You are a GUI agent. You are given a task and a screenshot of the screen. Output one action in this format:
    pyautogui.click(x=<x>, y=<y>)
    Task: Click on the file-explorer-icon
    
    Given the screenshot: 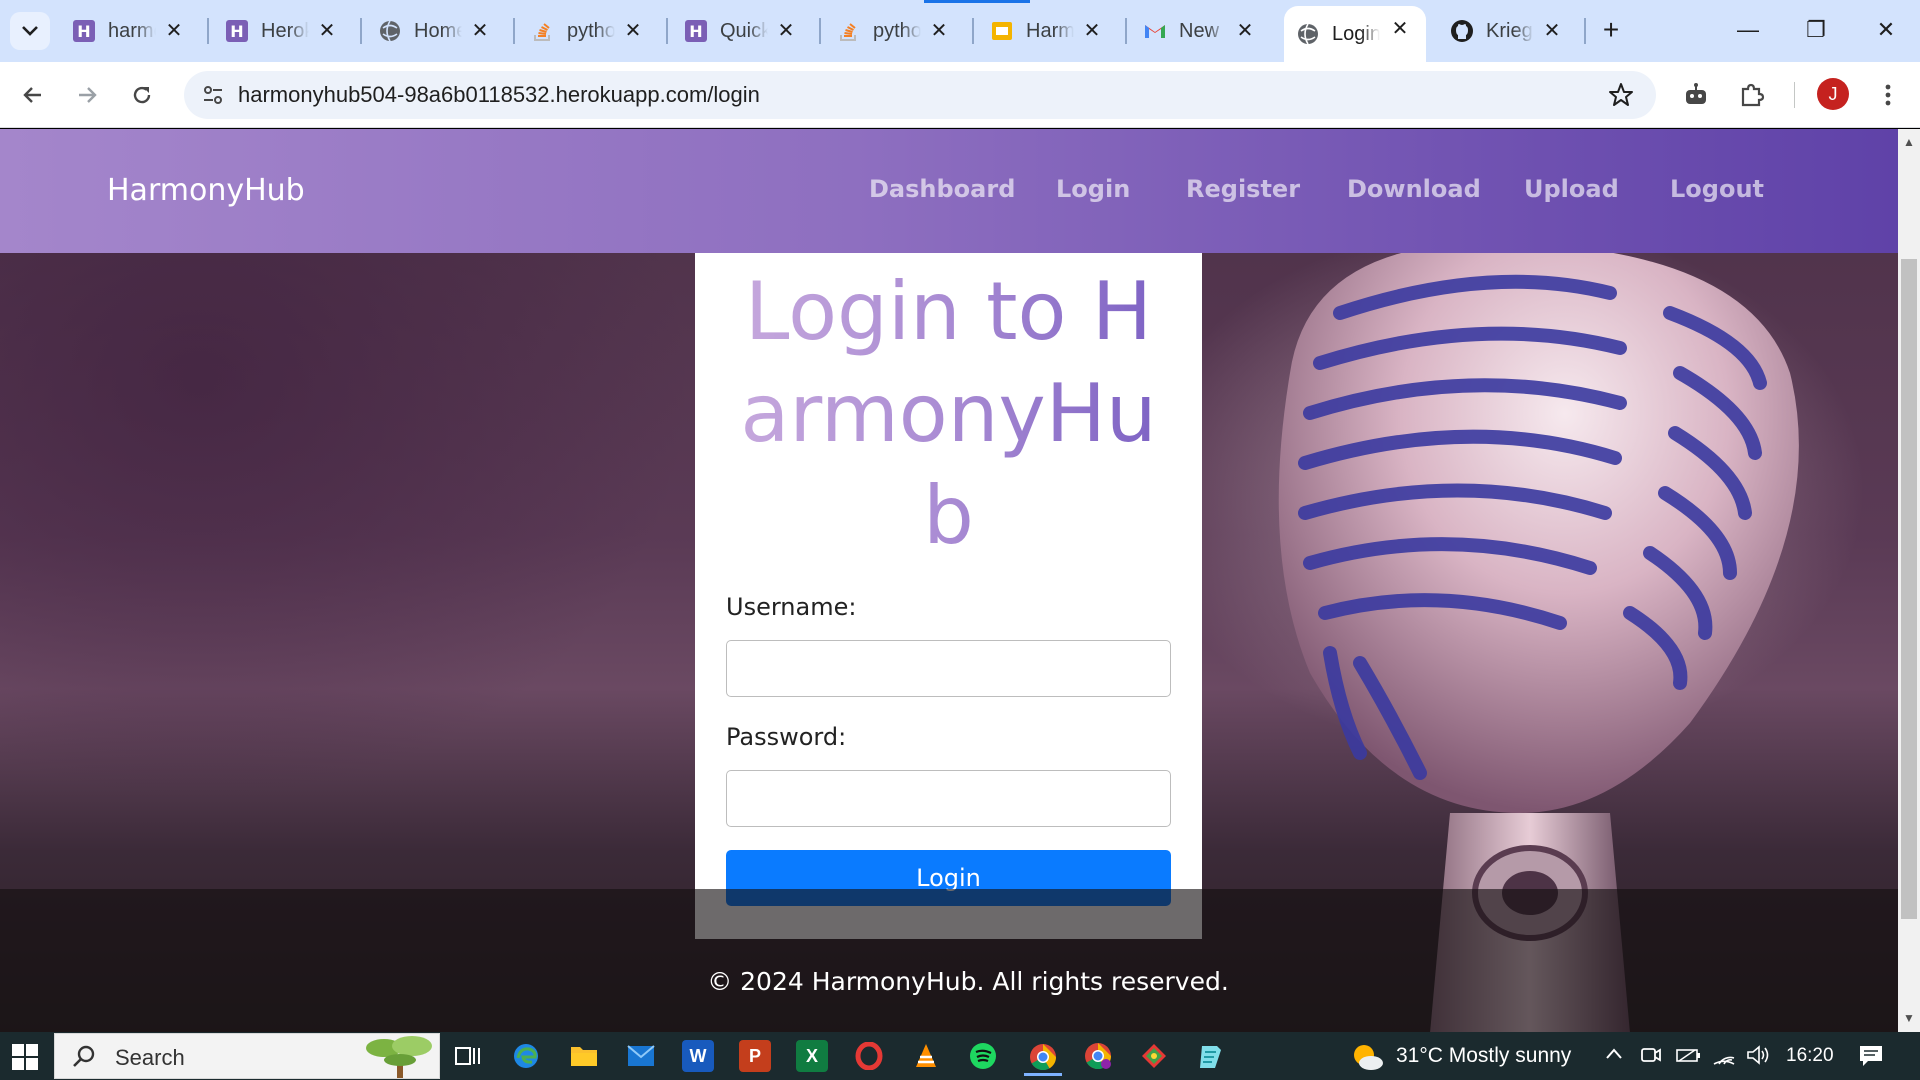 What is the action you would take?
    pyautogui.click(x=584, y=1056)
    